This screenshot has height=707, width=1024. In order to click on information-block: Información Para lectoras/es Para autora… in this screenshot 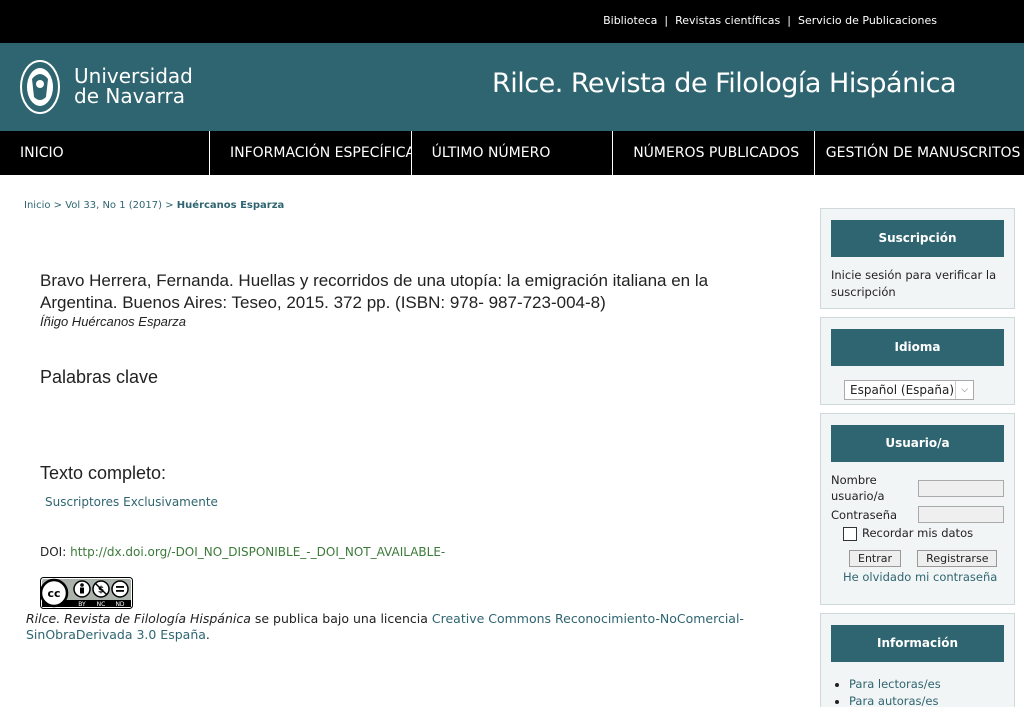, I will do `click(917, 660)`.